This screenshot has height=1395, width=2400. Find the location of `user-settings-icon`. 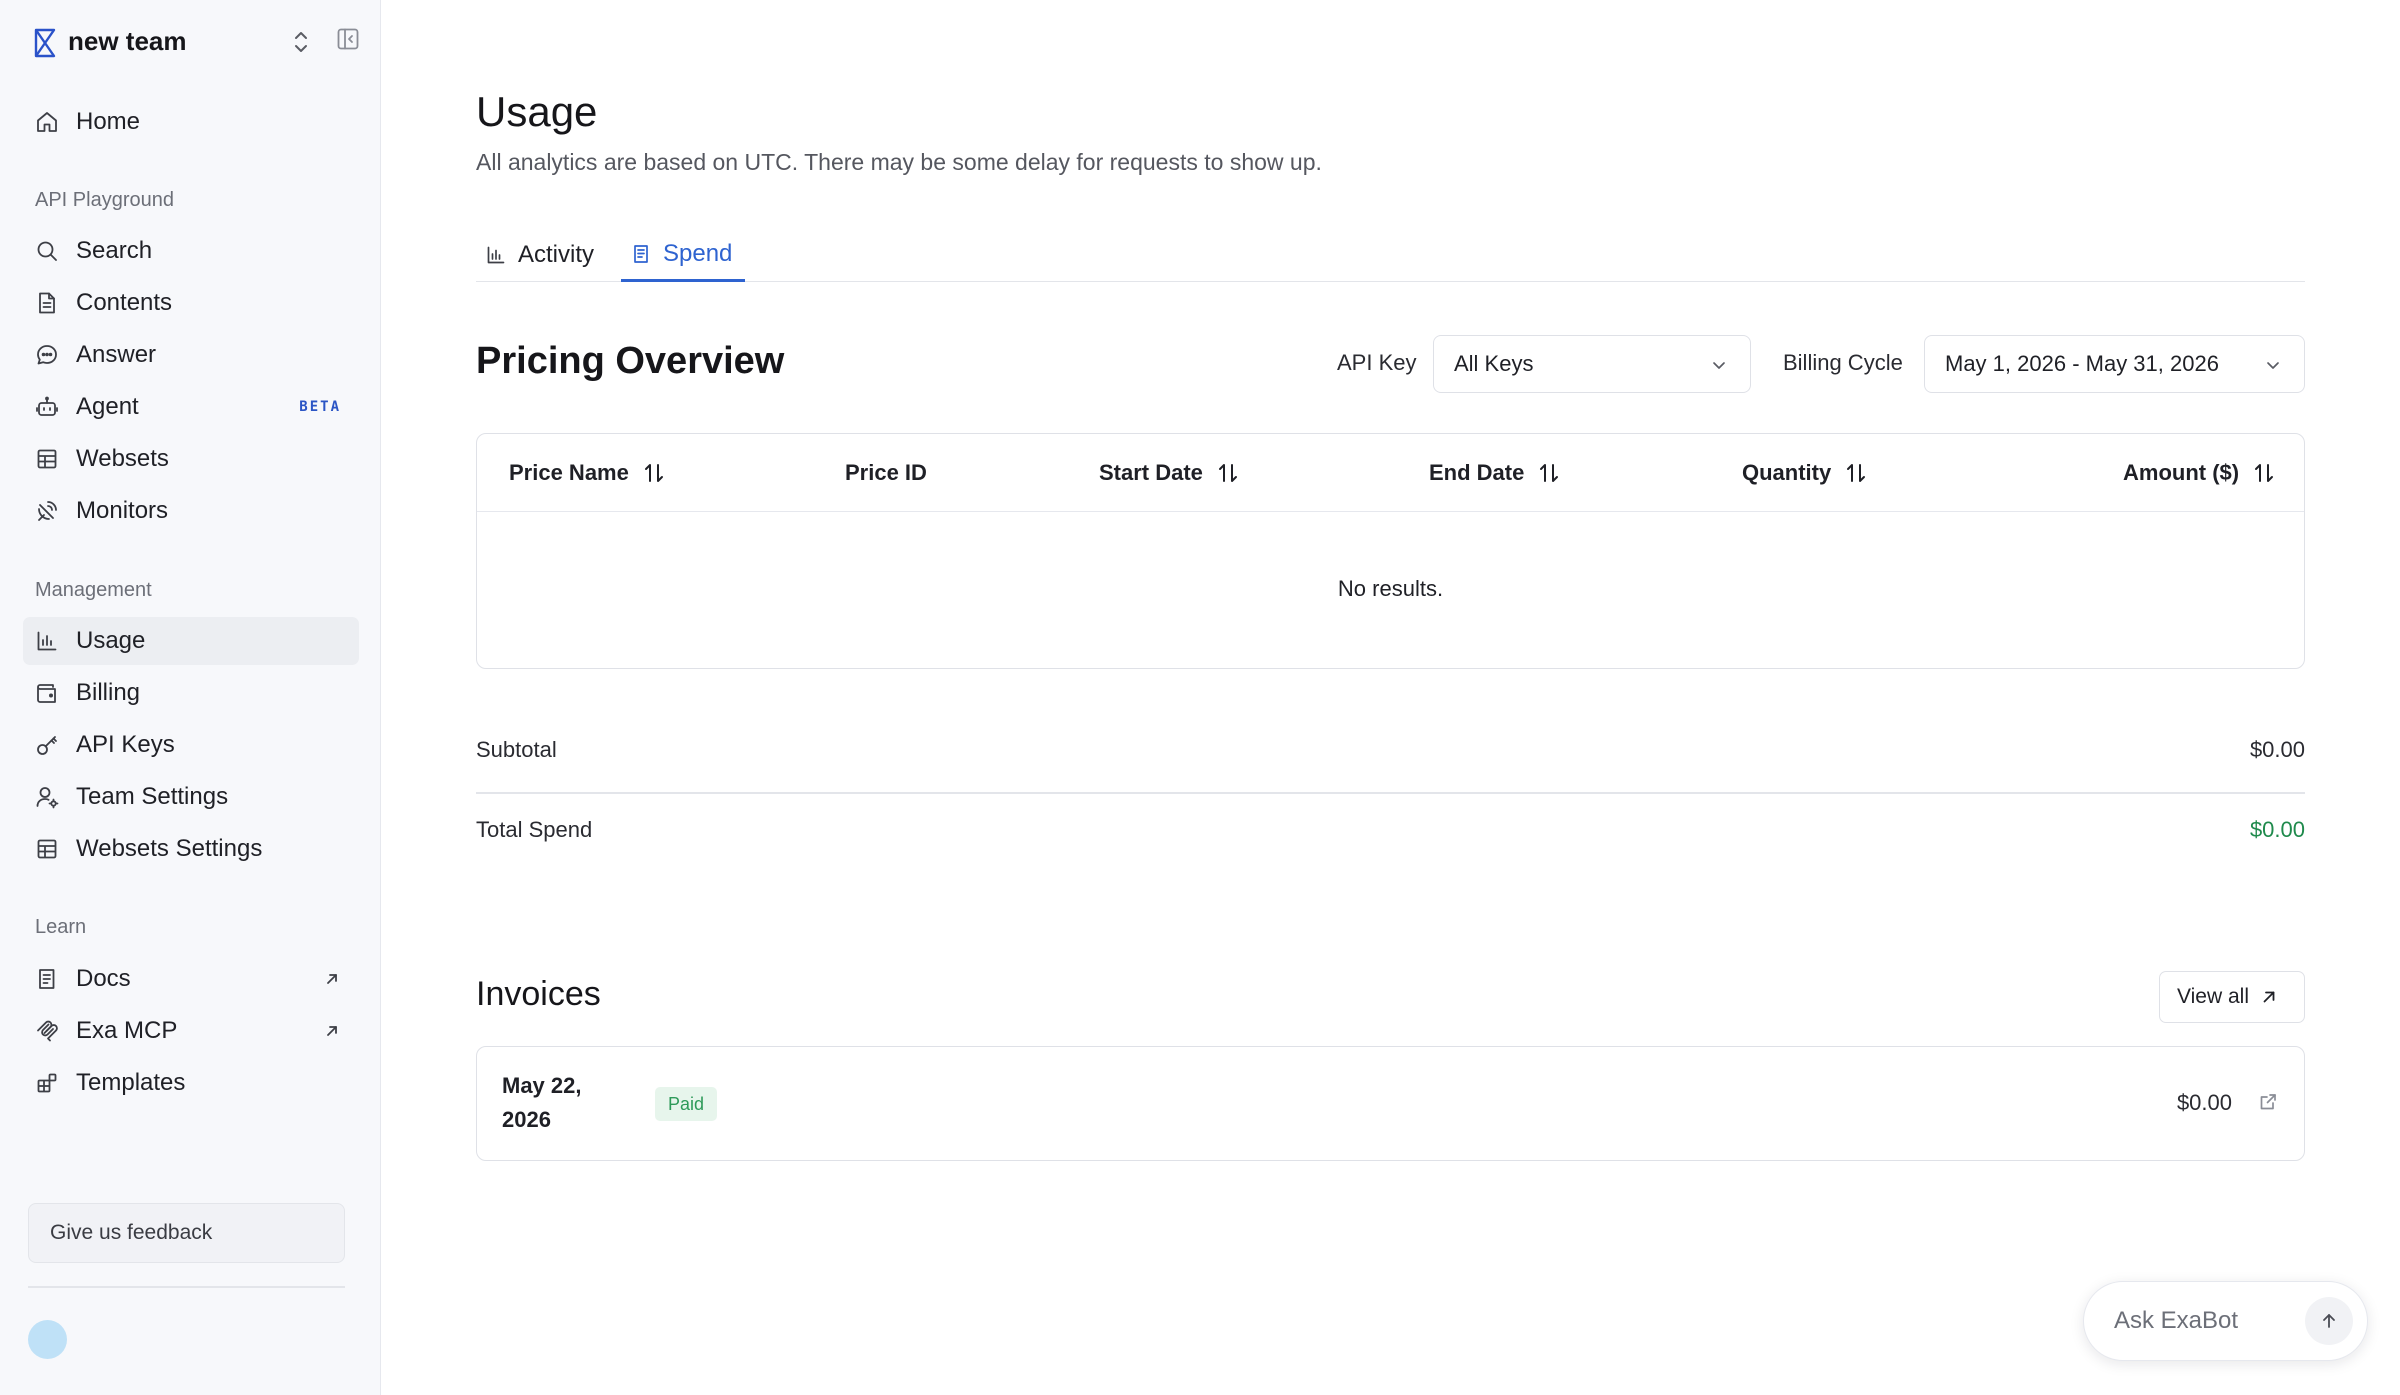

user-settings-icon is located at coordinates (47, 798).